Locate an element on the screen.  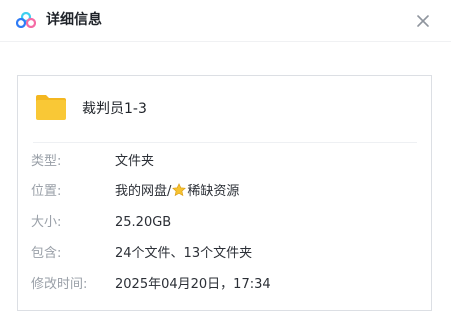
size-label: 大小: is located at coordinates (46, 222).